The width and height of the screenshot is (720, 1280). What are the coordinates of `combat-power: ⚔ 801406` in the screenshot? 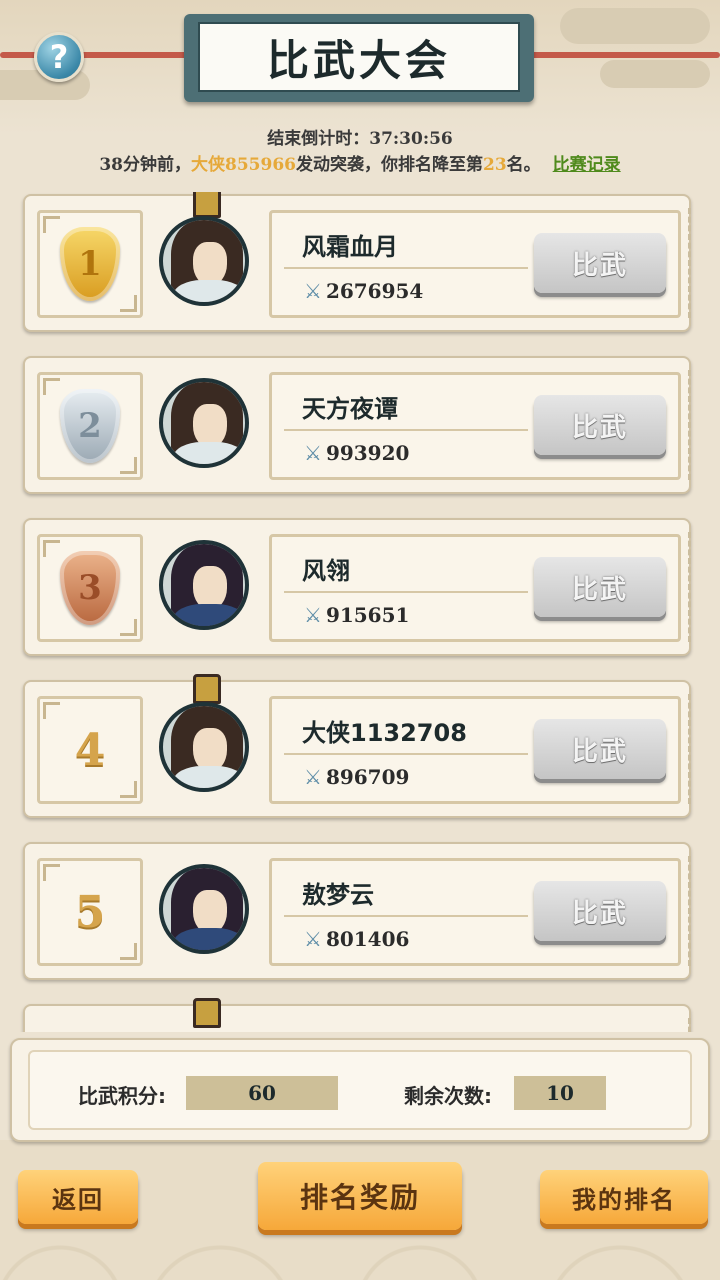 It's located at (356, 939).